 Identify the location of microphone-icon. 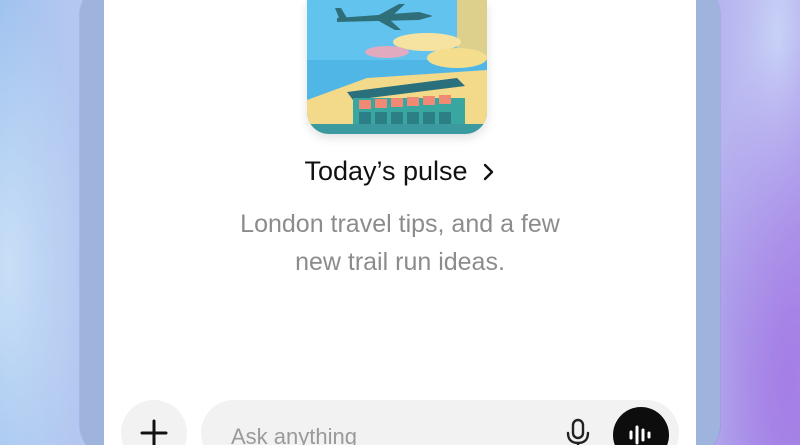
(578, 431).